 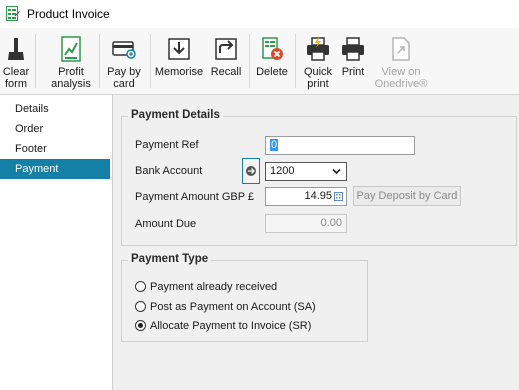 I want to click on amount-due-field: 0.00, so click(x=306, y=223).